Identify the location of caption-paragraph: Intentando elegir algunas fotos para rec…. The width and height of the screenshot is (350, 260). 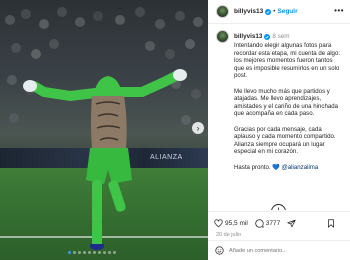
(287, 61).